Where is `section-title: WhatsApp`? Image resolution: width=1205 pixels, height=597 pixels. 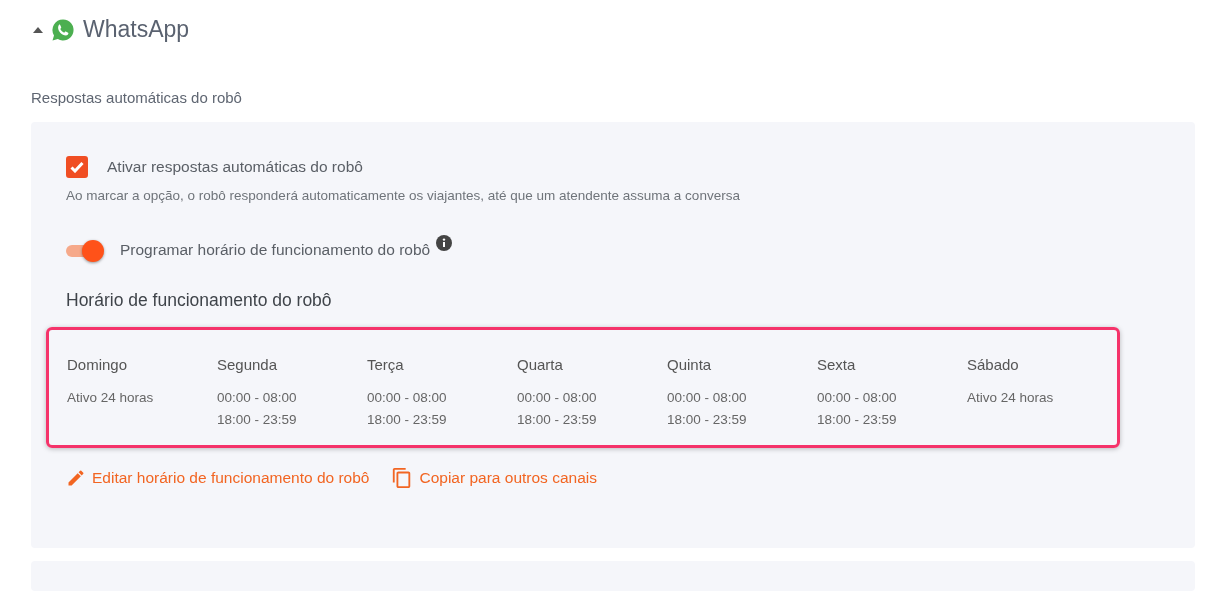 section-title: WhatsApp is located at coordinates (136, 29).